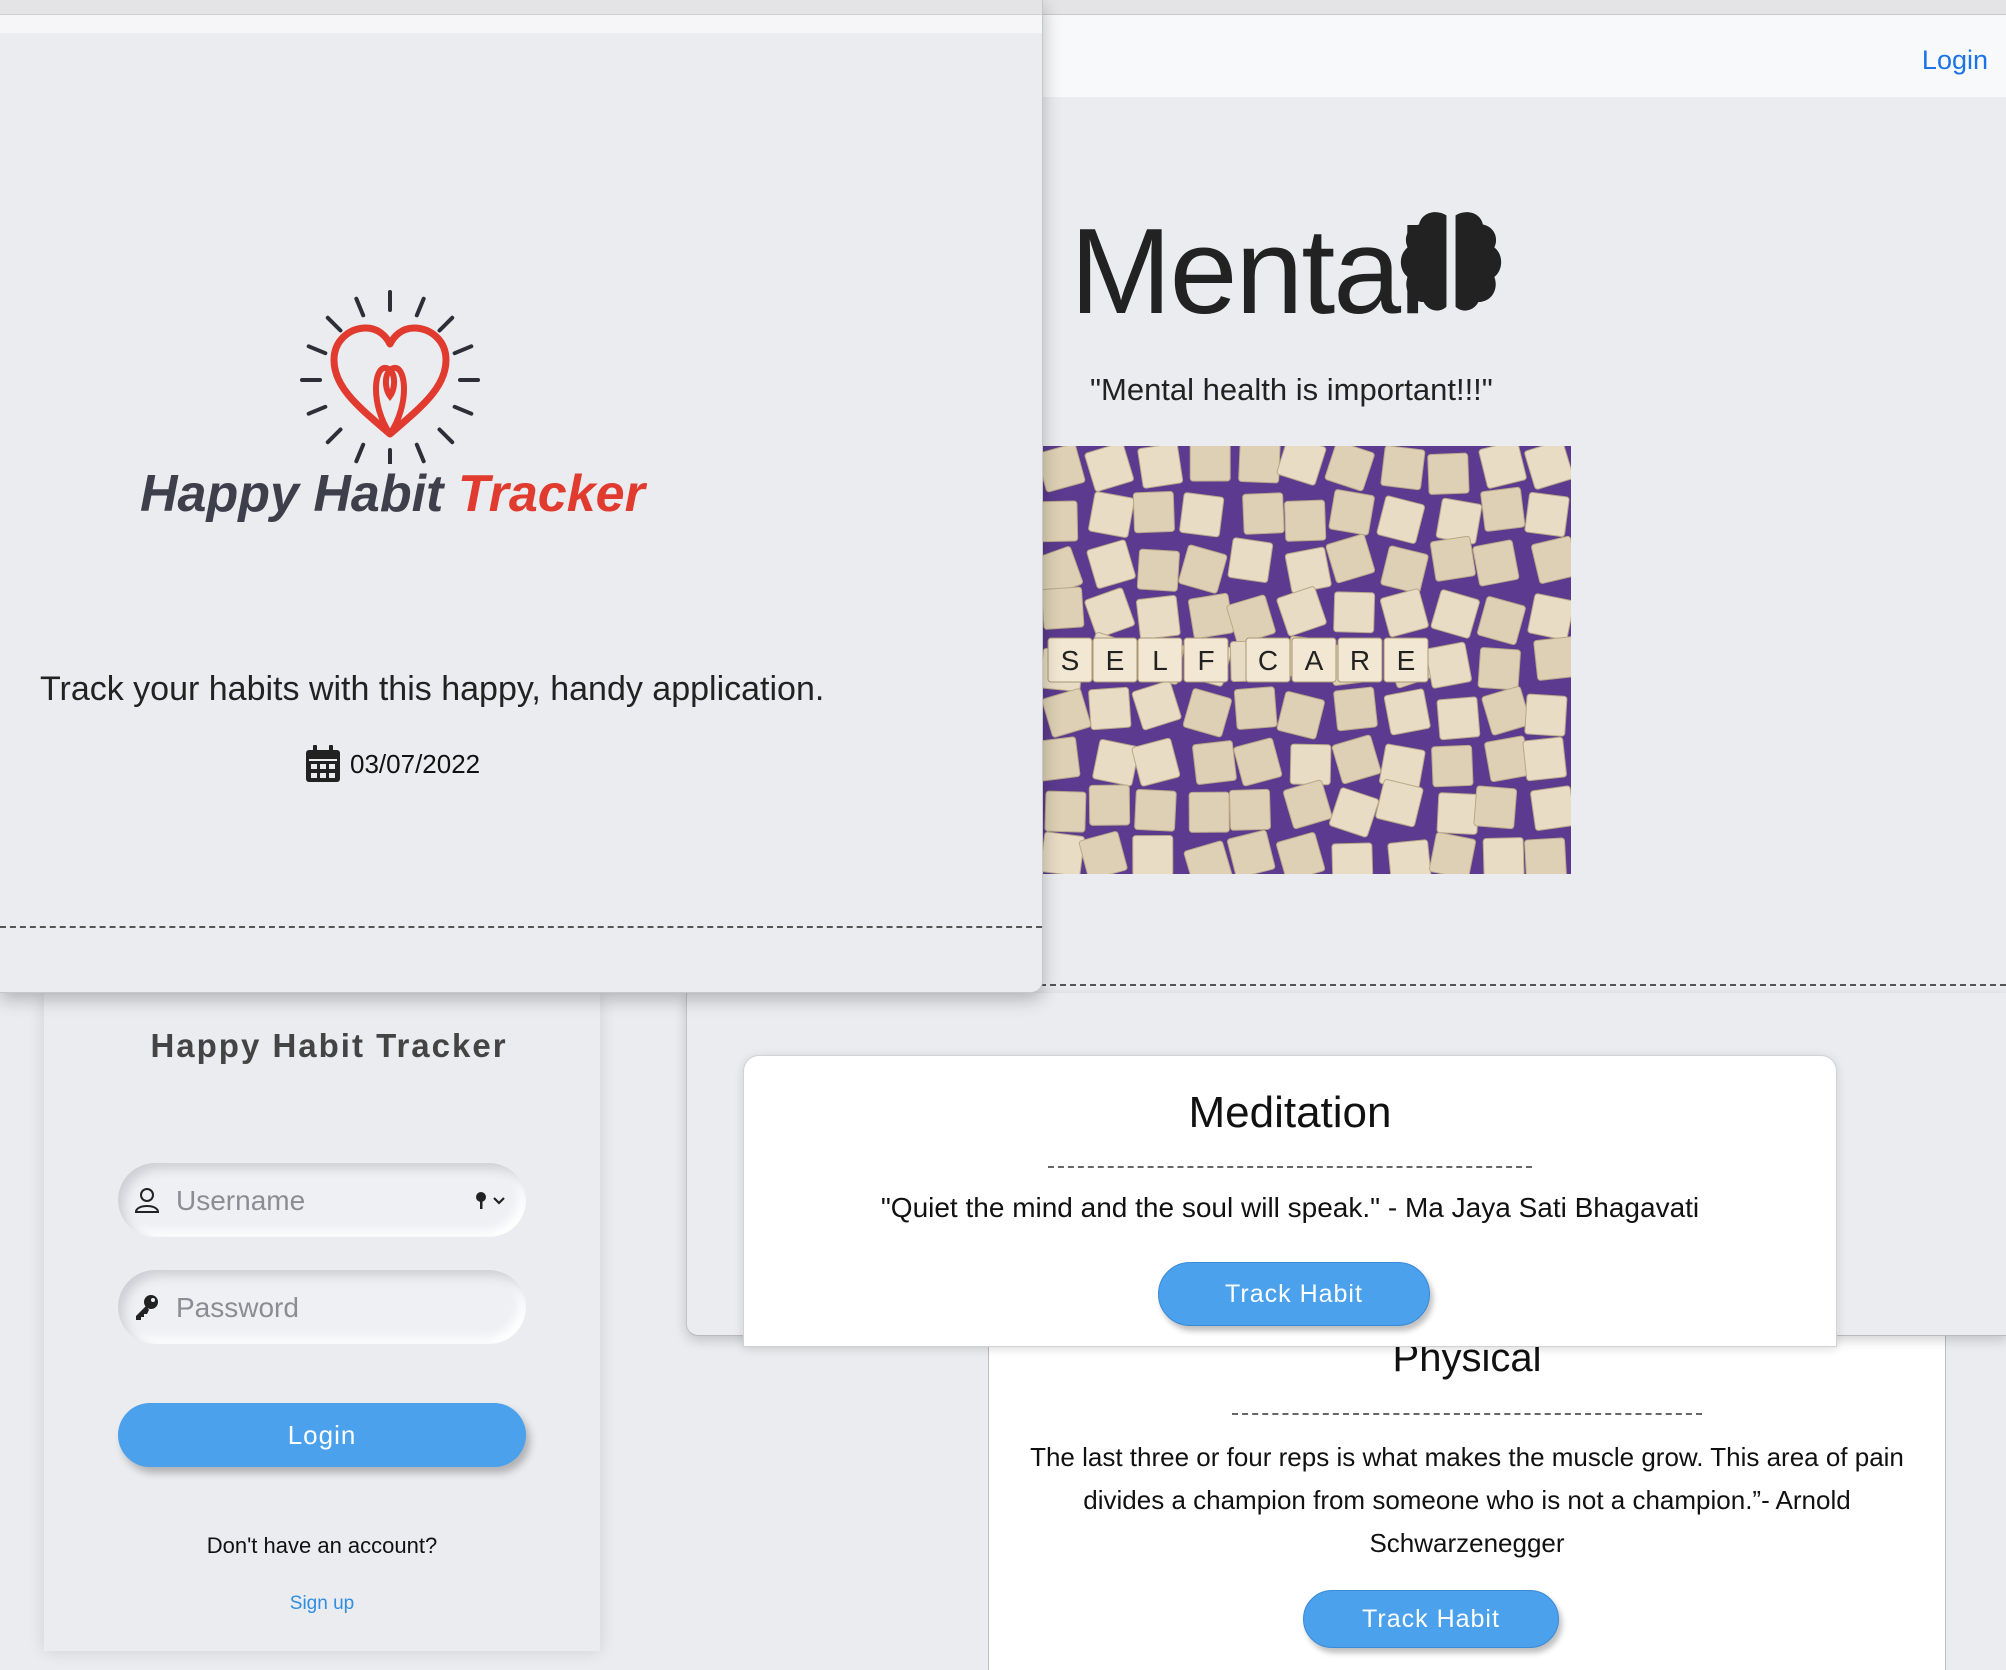  I want to click on login-button: Login, so click(322, 1435).